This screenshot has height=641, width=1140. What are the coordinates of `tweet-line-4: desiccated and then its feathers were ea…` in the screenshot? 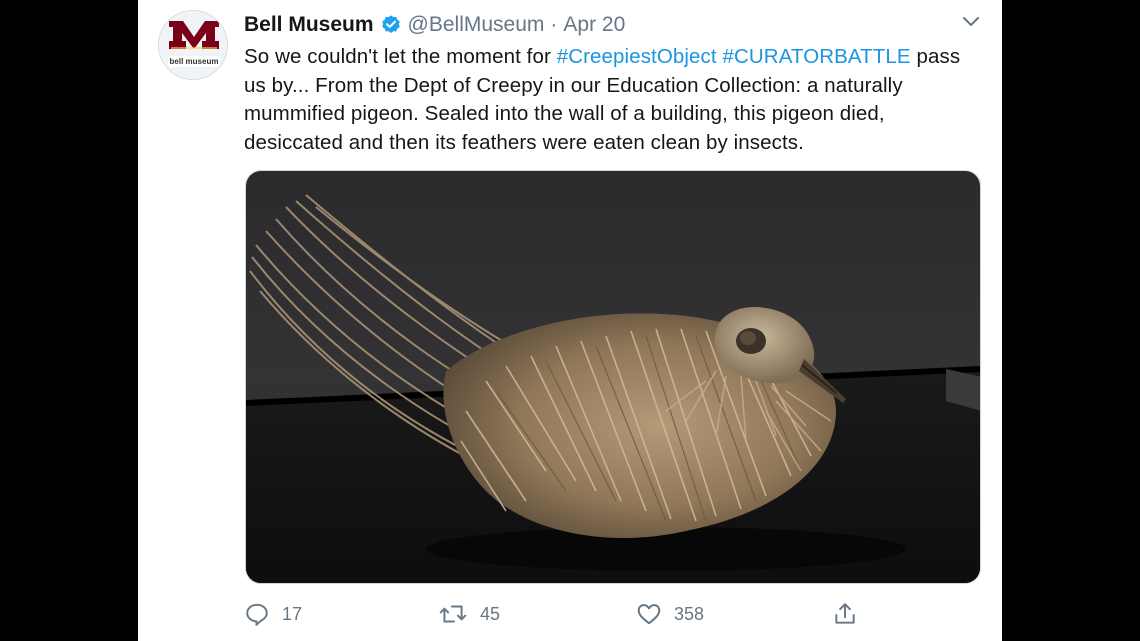 It's located at (524, 142).